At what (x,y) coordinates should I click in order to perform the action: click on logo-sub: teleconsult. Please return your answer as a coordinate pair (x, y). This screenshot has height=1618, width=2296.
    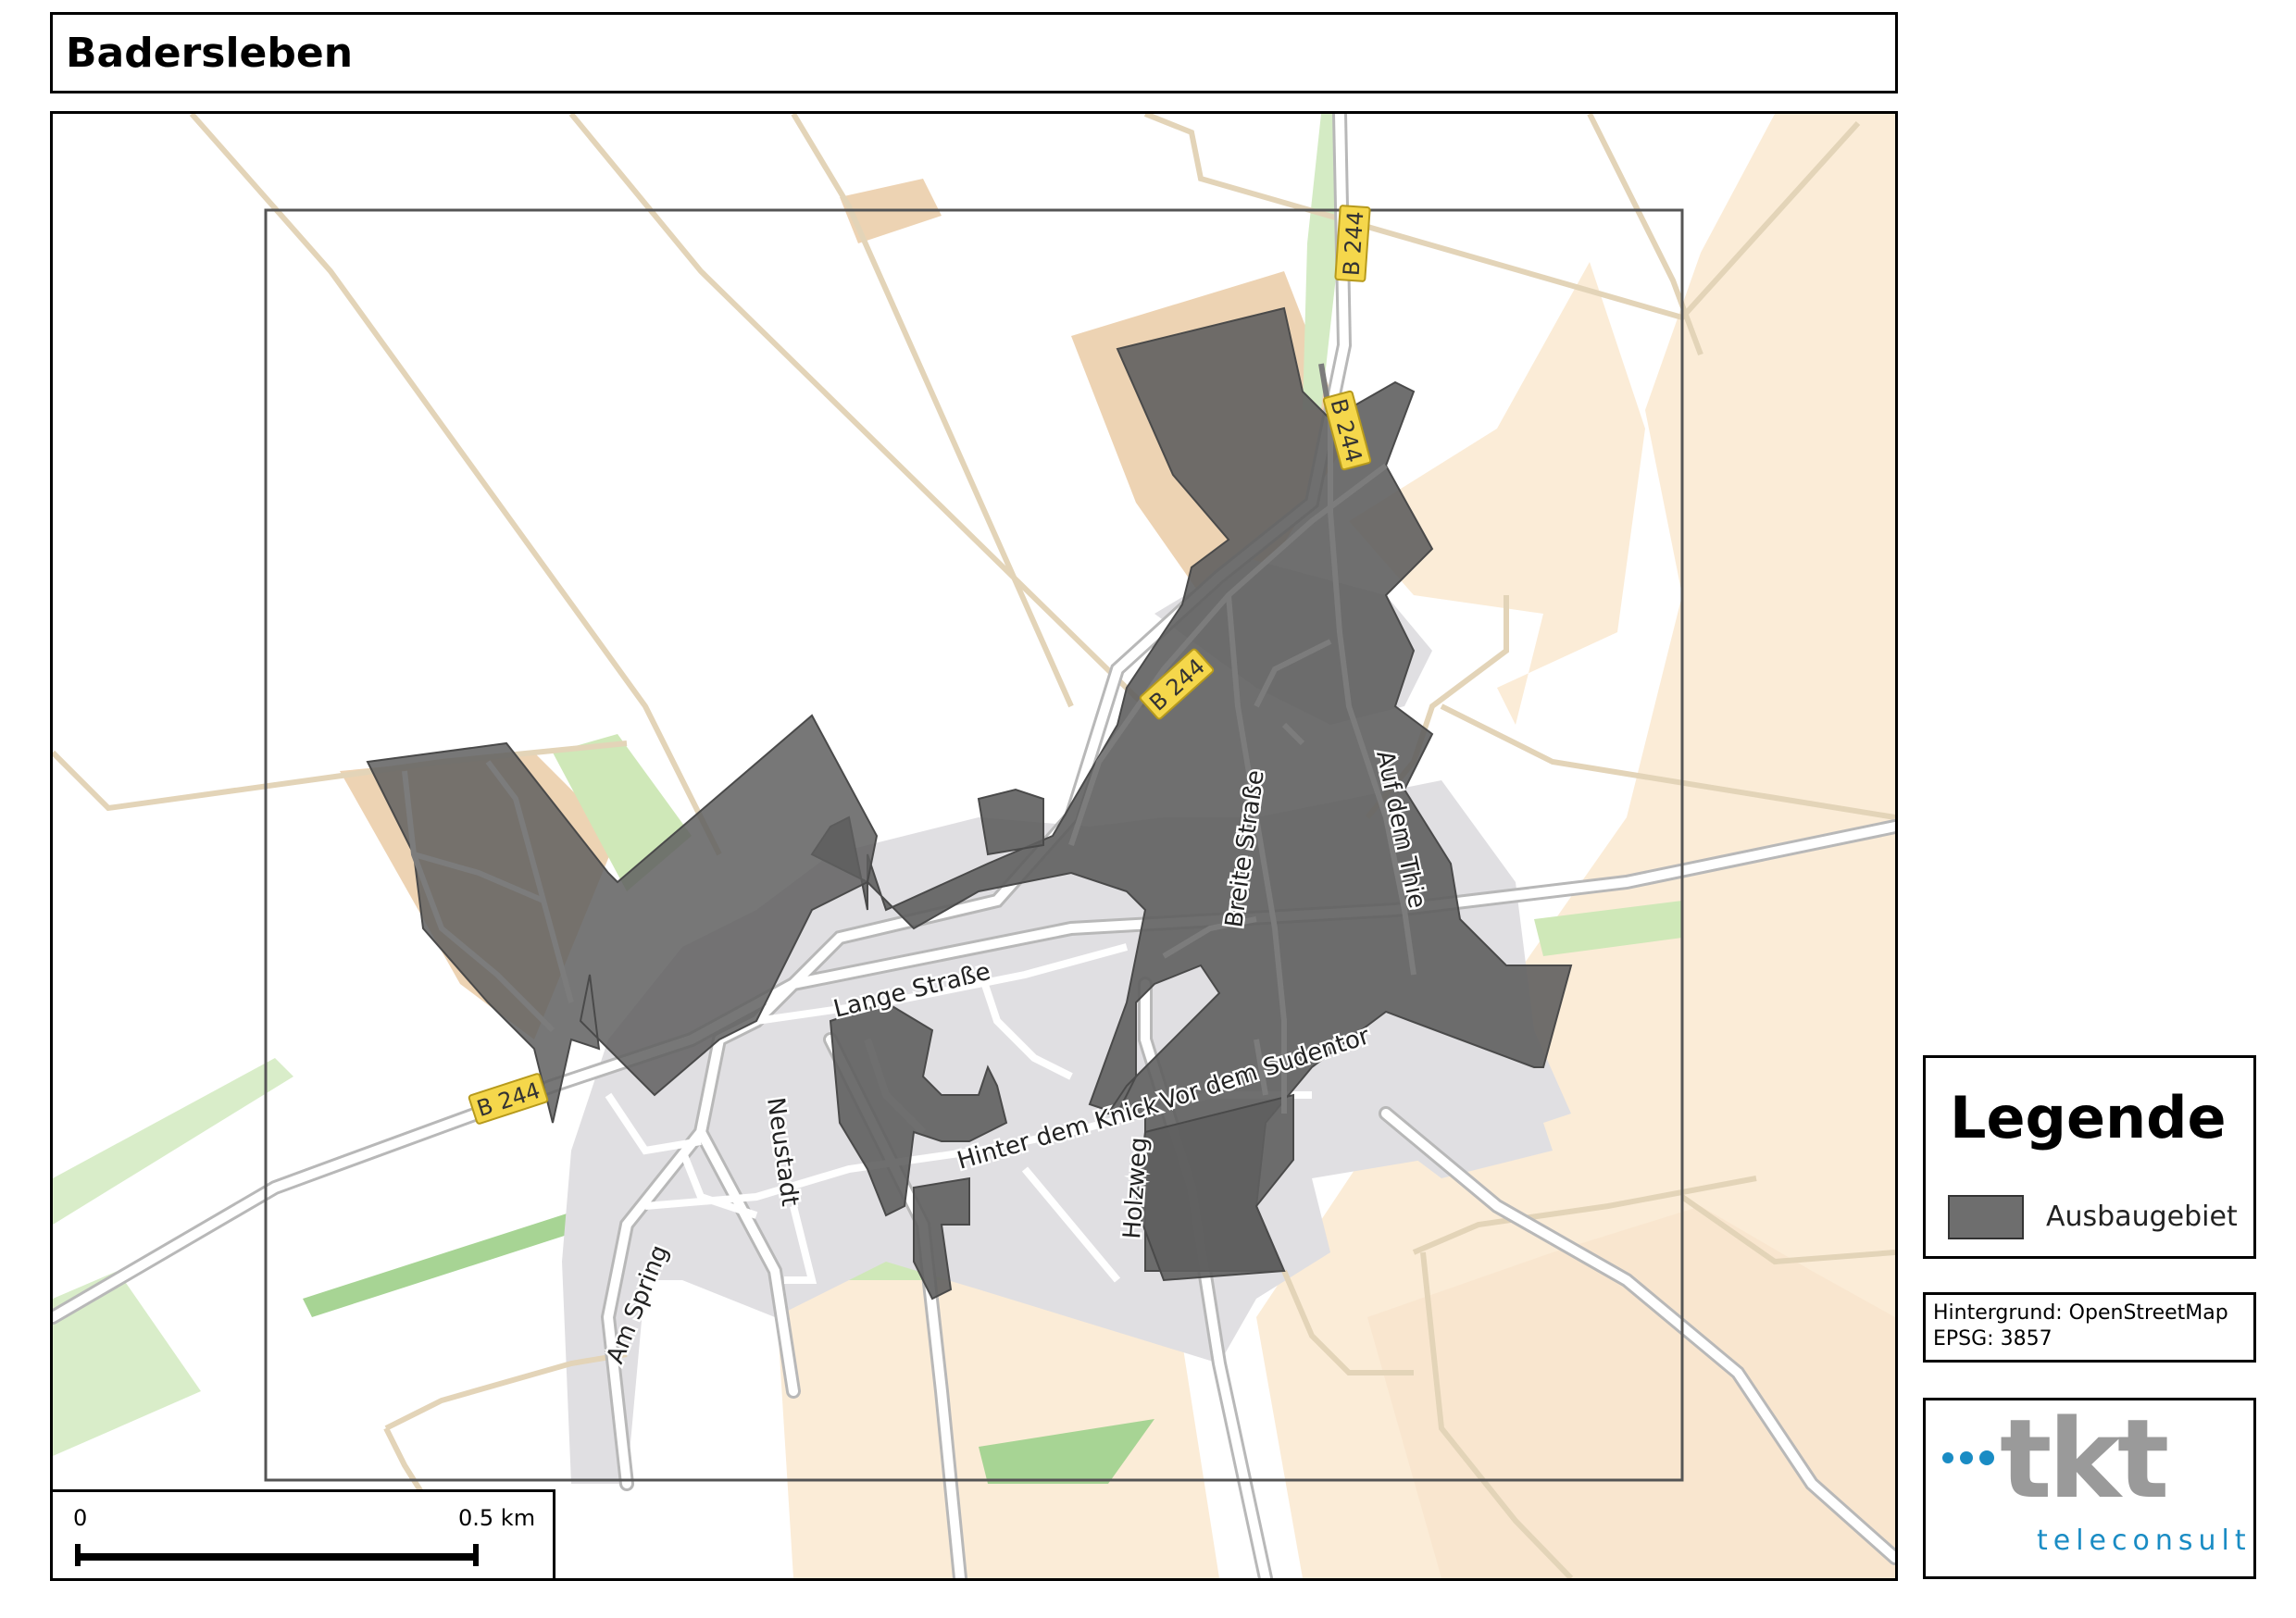
    Looking at the image, I should click on (2144, 1541).